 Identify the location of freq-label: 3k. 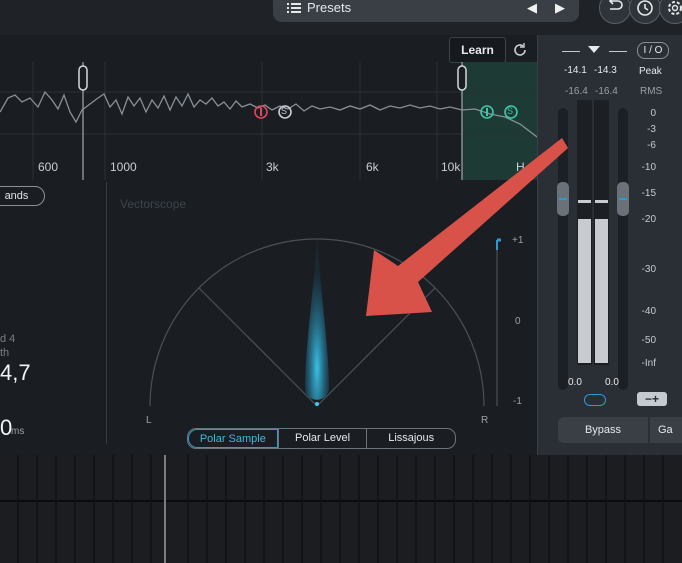
(272, 167).